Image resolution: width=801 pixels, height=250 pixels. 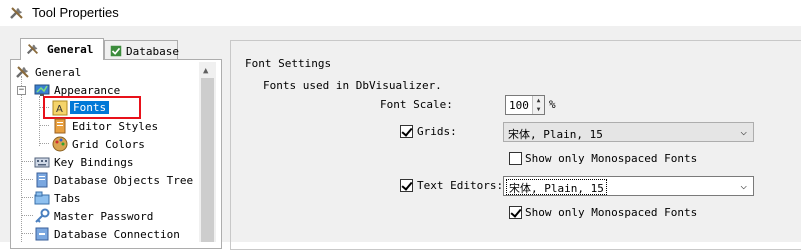 I want to click on grids-font-value: 宋体, Plain, 15, so click(x=555, y=134).